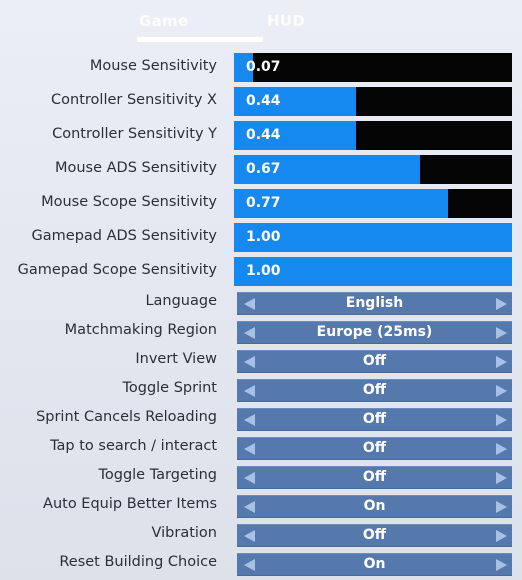 Image resolution: width=522 pixels, height=580 pixels. What do you see at coordinates (181, 301) in the screenshot?
I see `selector-label: Language` at bounding box center [181, 301].